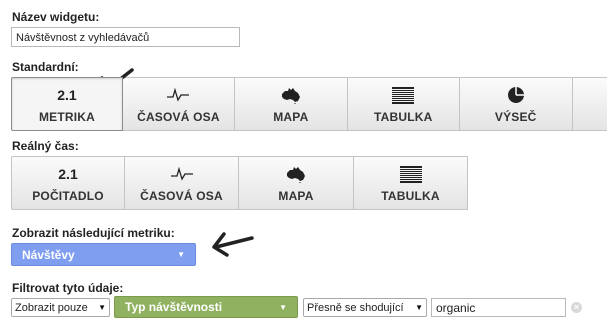  I want to click on filter-mode-select: Zobrazit pouze ▼, so click(60, 307).